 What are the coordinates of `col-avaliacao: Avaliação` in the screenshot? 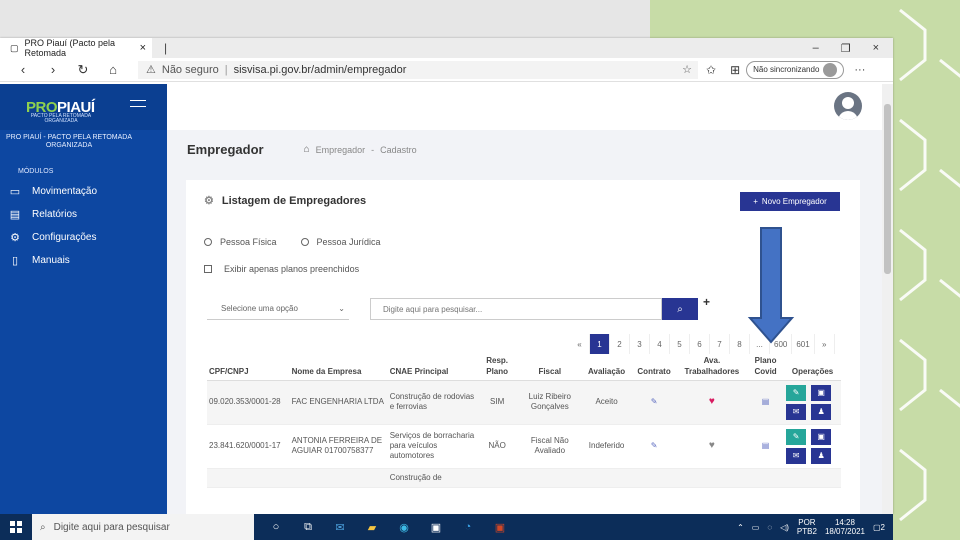 It's located at (606, 366).